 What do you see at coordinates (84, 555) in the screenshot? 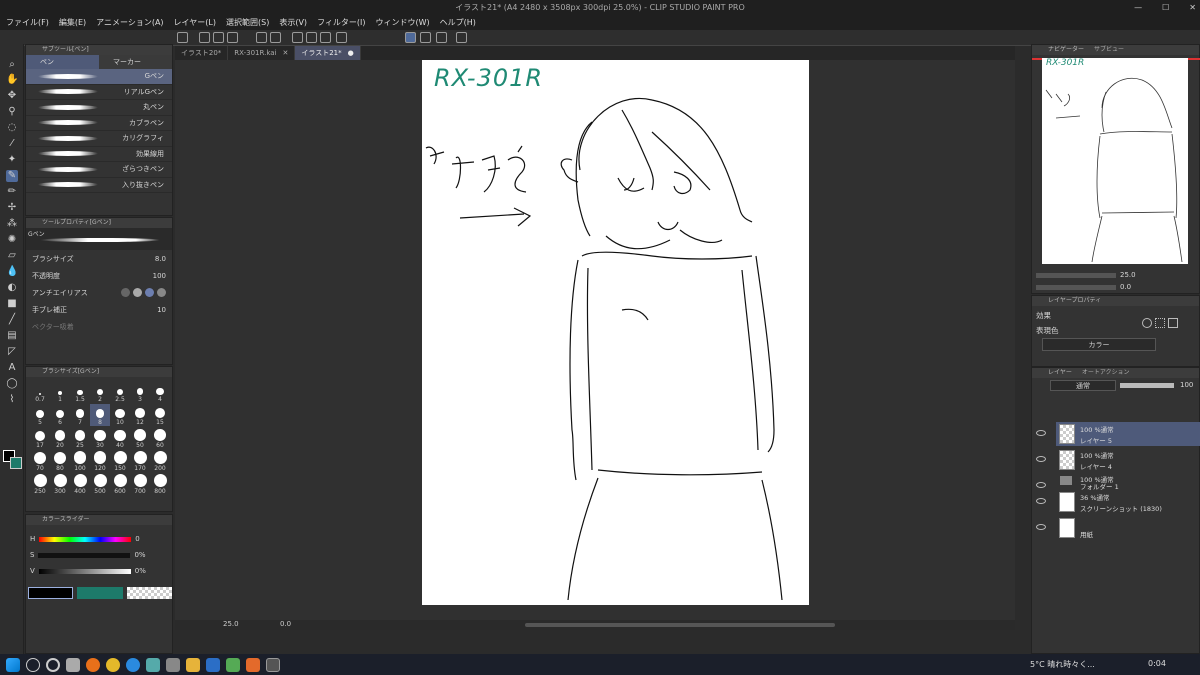
I see `saturation-slider` at bounding box center [84, 555].